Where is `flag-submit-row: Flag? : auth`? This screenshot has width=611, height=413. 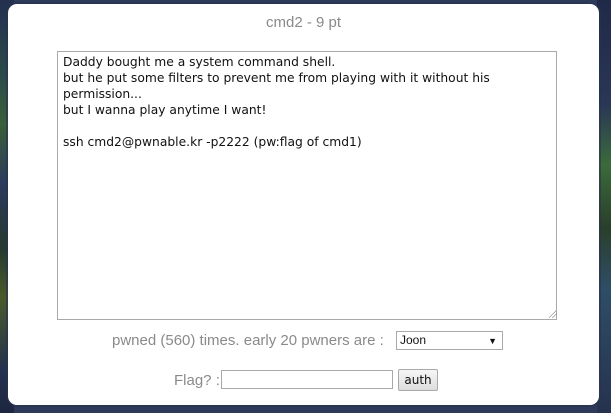 flag-submit-row: Flag? : auth is located at coordinates (303, 381).